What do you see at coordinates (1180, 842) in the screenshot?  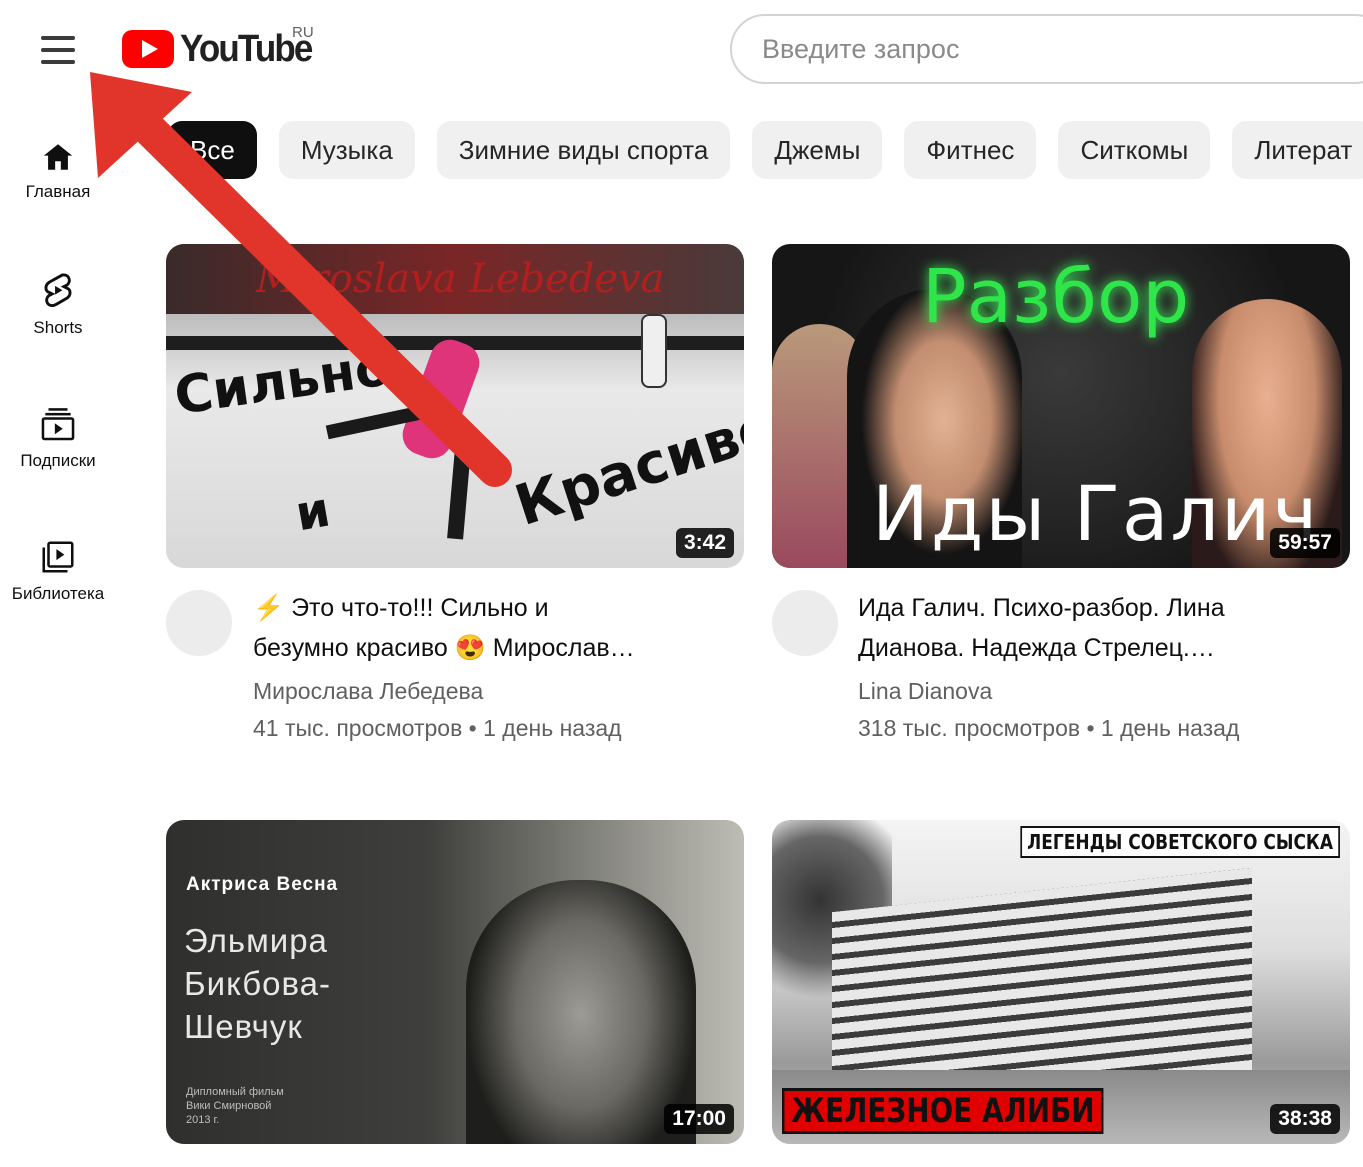 I see `thumbnail-text: ЛЕГЕНДЫ СОВЕТСКОГО СЫСКА` at bounding box center [1180, 842].